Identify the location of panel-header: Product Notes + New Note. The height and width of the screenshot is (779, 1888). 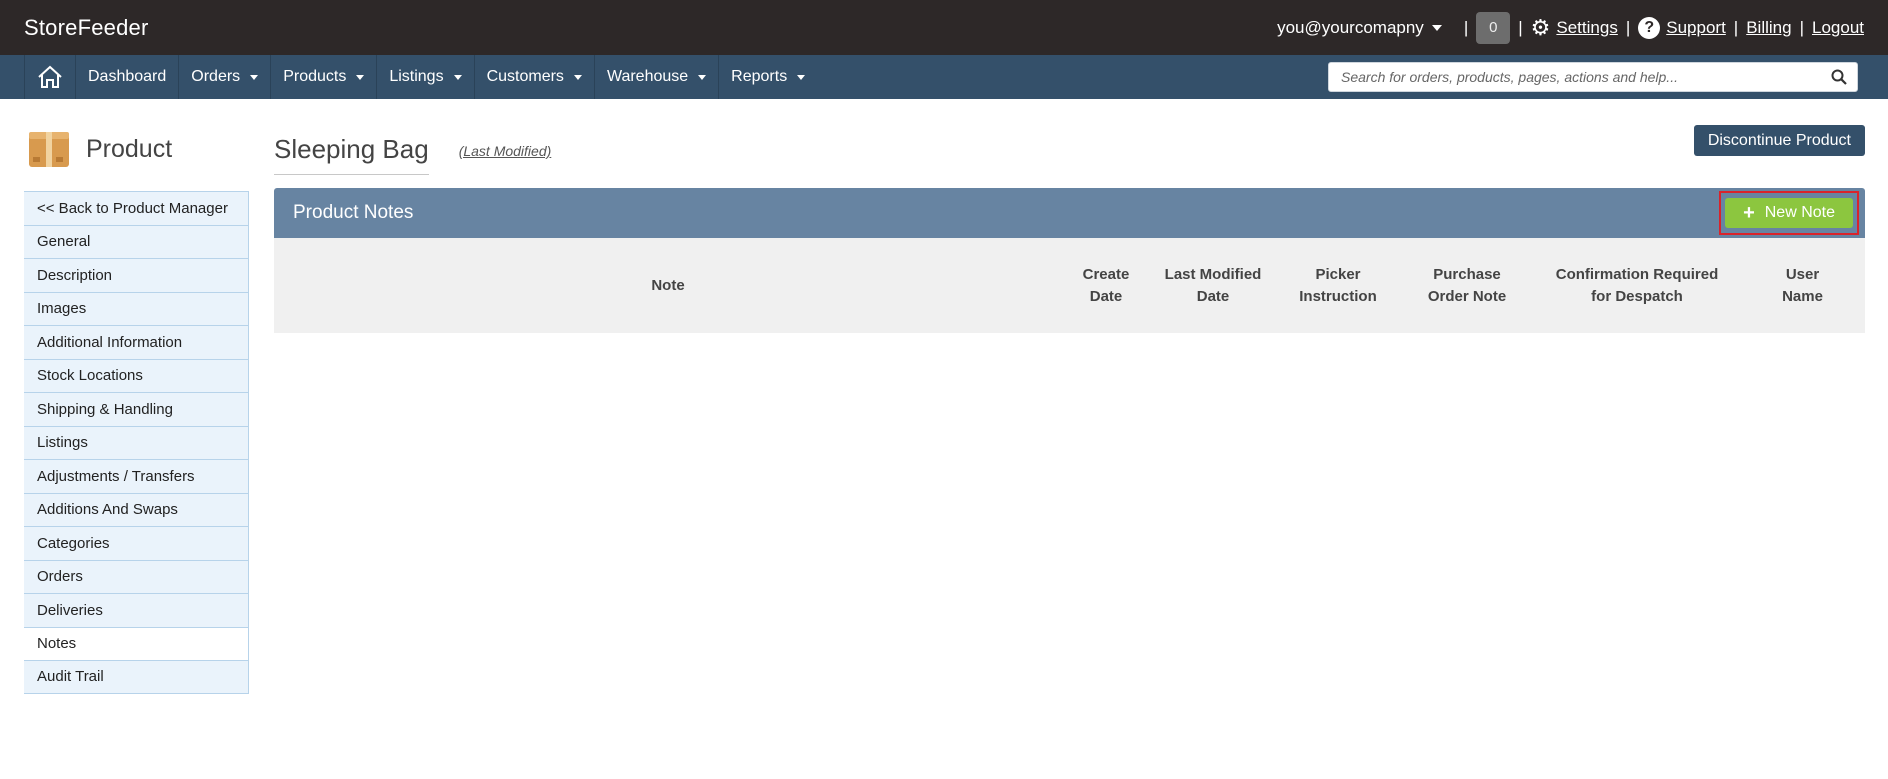
(1069, 213).